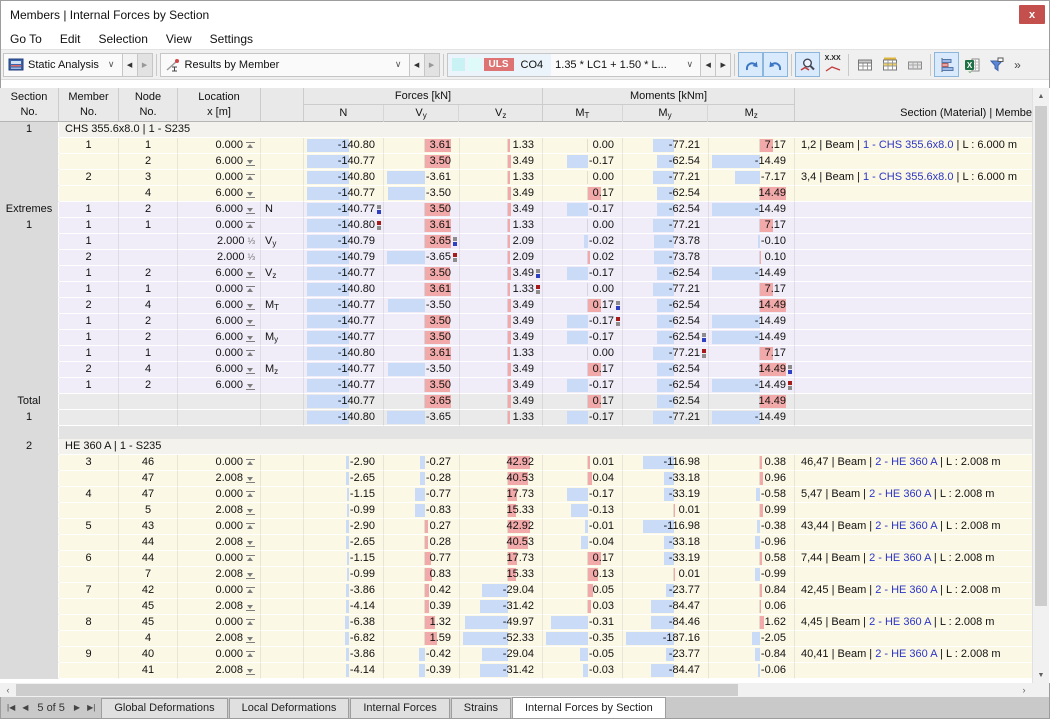  What do you see at coordinates (501, 386) in the screenshot?
I see `value-cell: 3.49` at bounding box center [501, 386].